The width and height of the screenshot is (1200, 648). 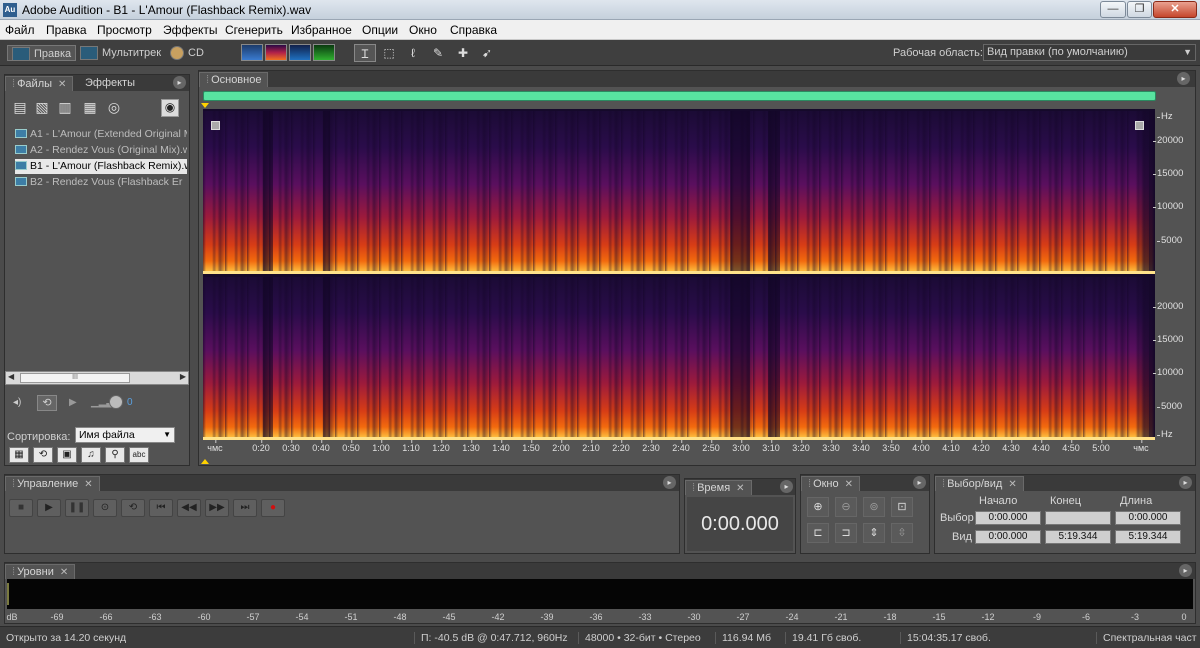 I want to click on tab-transport: ⁞ Управление ✕, so click(x=52, y=483).